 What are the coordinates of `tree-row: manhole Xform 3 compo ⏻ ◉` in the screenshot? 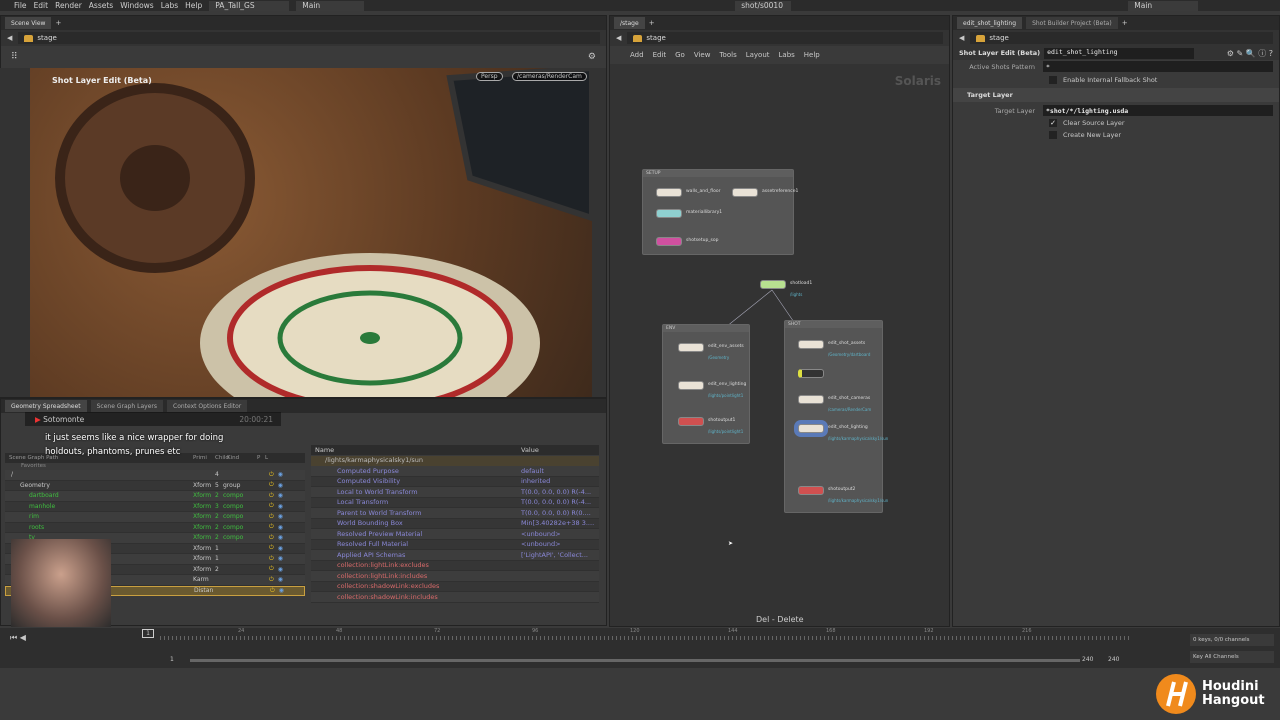 It's located at (155, 506).